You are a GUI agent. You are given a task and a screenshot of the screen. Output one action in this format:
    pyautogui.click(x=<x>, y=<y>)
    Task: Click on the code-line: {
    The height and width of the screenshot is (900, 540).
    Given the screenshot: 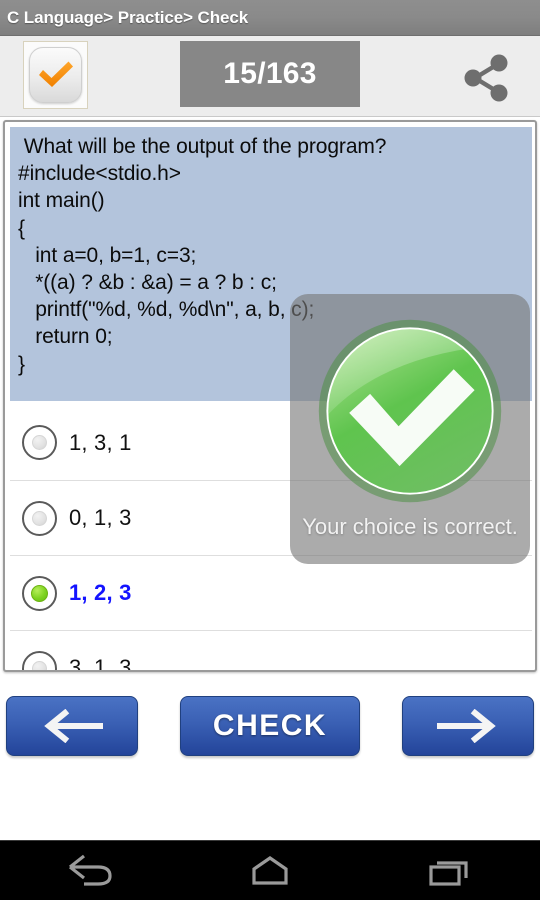 What is the action you would take?
    pyautogui.click(x=21, y=228)
    